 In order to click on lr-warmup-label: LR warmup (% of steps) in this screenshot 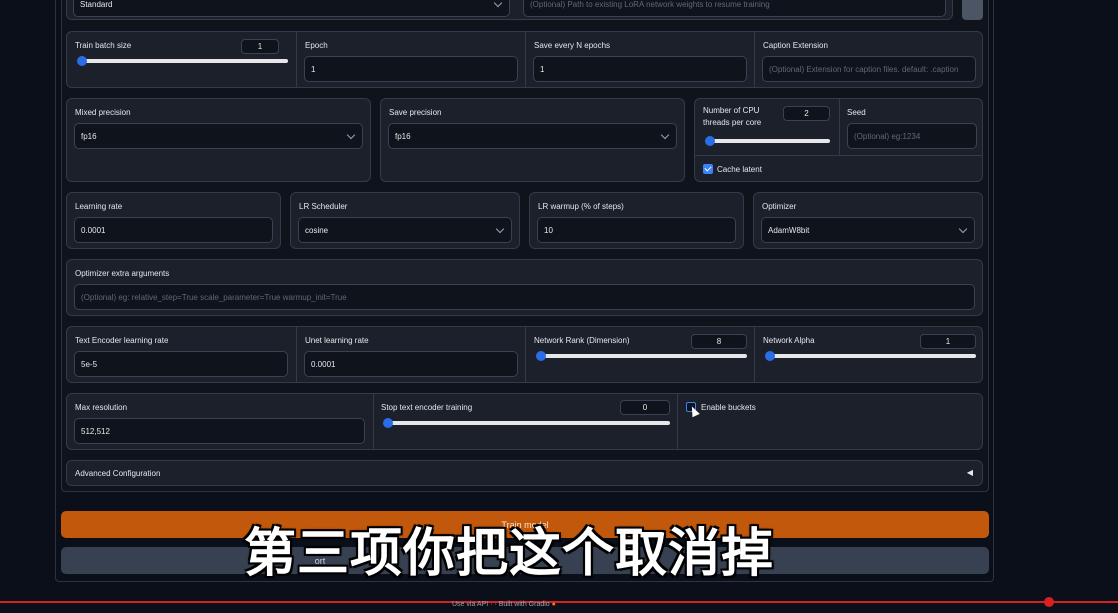, I will do `click(581, 206)`.